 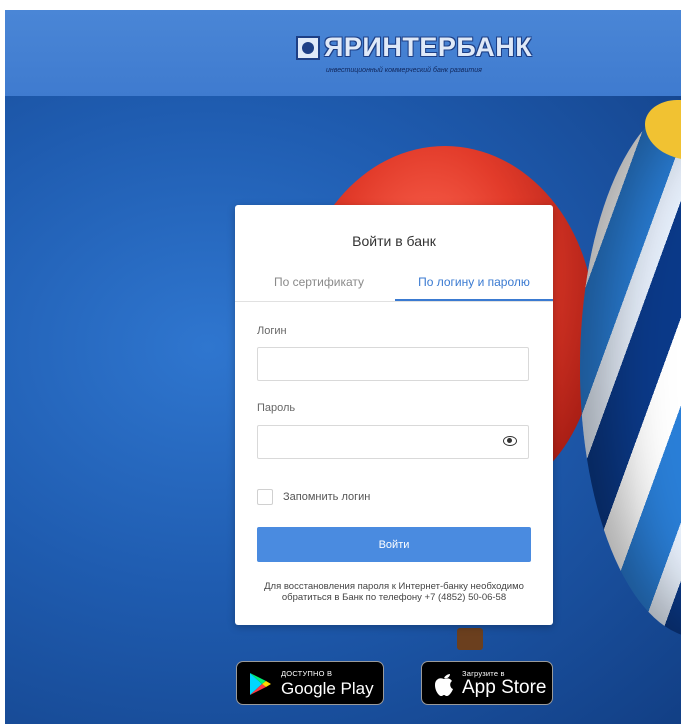 What do you see at coordinates (327, 688) in the screenshot?
I see `google-play-big-text: Google Play` at bounding box center [327, 688].